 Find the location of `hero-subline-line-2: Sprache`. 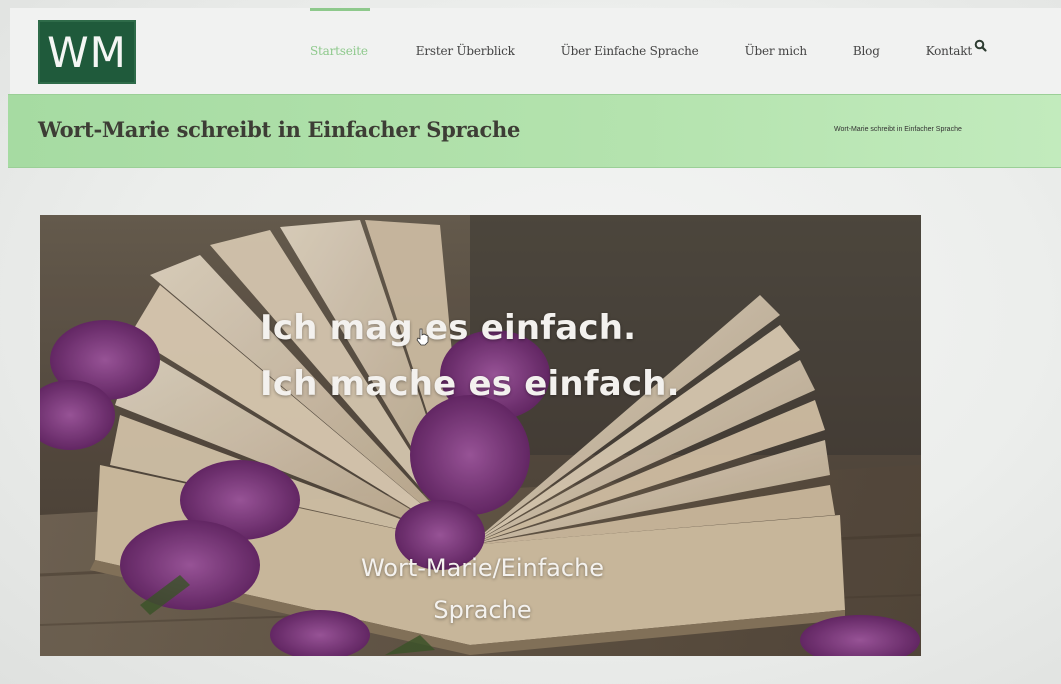

hero-subline-line-2: Sprache is located at coordinates (482, 610).